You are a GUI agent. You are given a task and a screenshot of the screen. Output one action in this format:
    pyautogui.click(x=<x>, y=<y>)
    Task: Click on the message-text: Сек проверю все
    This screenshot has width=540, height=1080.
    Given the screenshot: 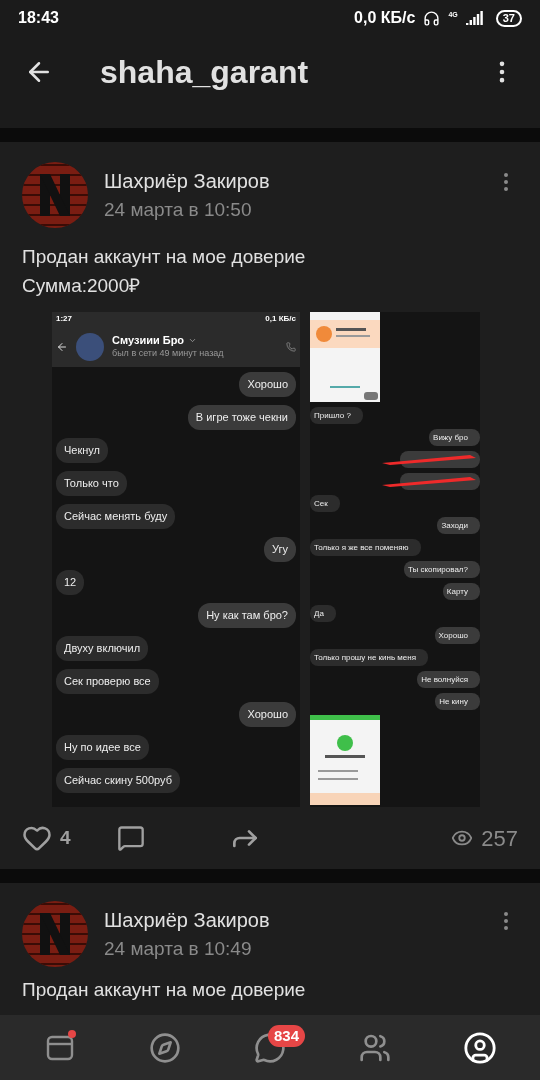 What is the action you would take?
    pyautogui.click(x=107, y=682)
    